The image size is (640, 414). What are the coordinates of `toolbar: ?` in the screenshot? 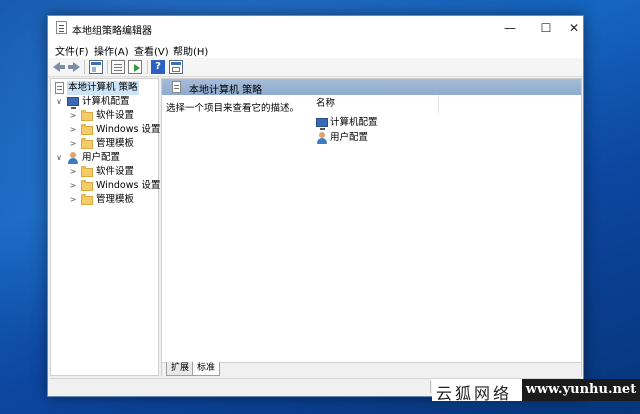 It's located at (315, 67).